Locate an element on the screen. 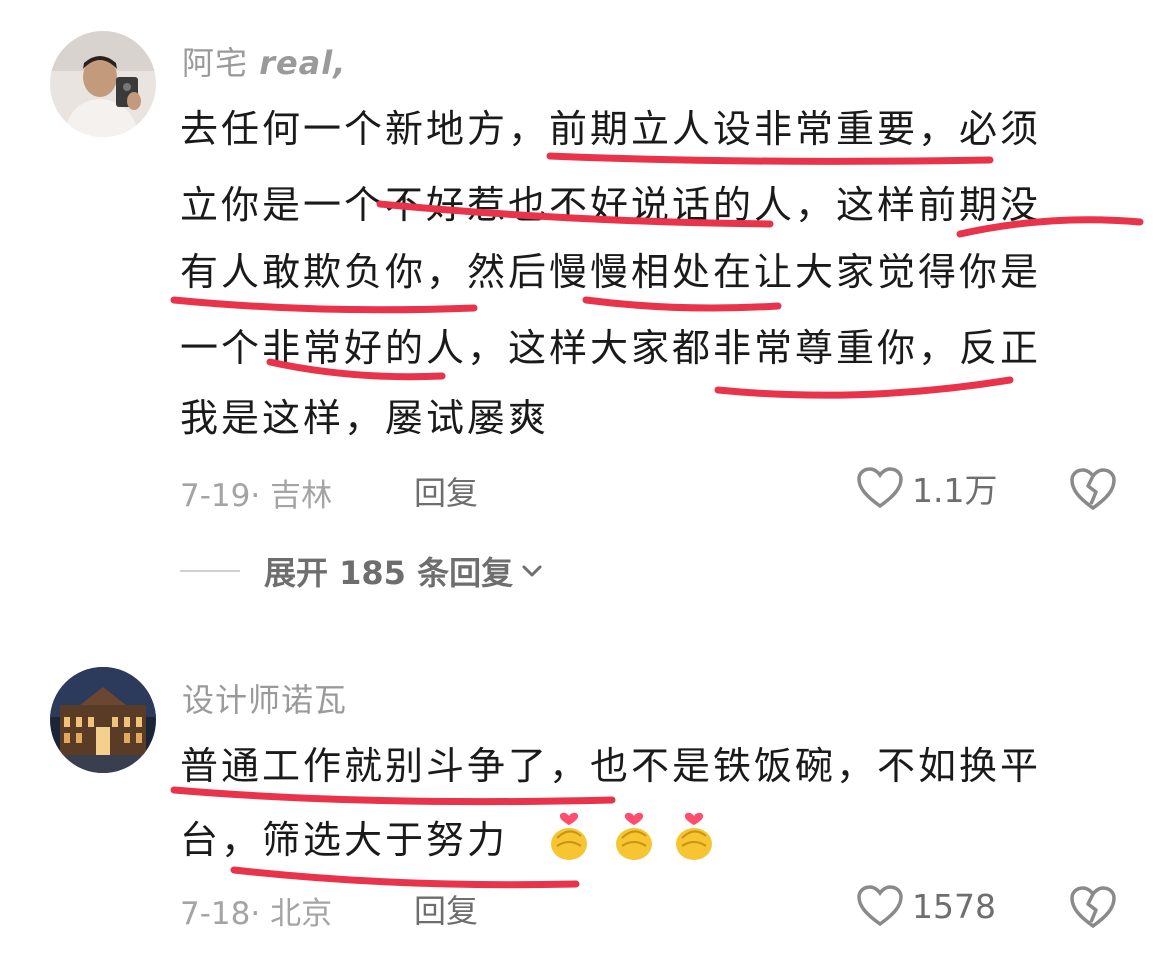 The image size is (1168, 956). like-count: 1.1万 is located at coordinates (955, 490).